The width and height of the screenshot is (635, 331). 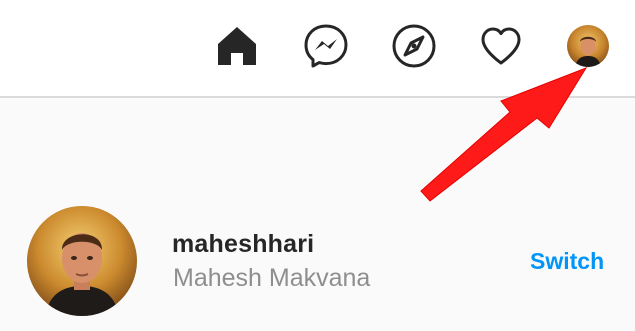 I want to click on account-avatar, so click(x=82, y=261).